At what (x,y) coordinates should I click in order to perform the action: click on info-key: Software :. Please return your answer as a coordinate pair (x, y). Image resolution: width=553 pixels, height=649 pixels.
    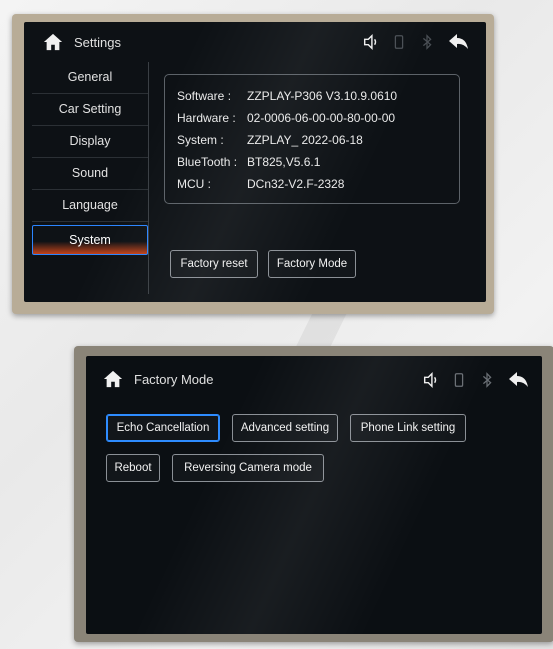
    Looking at the image, I should click on (204, 96).